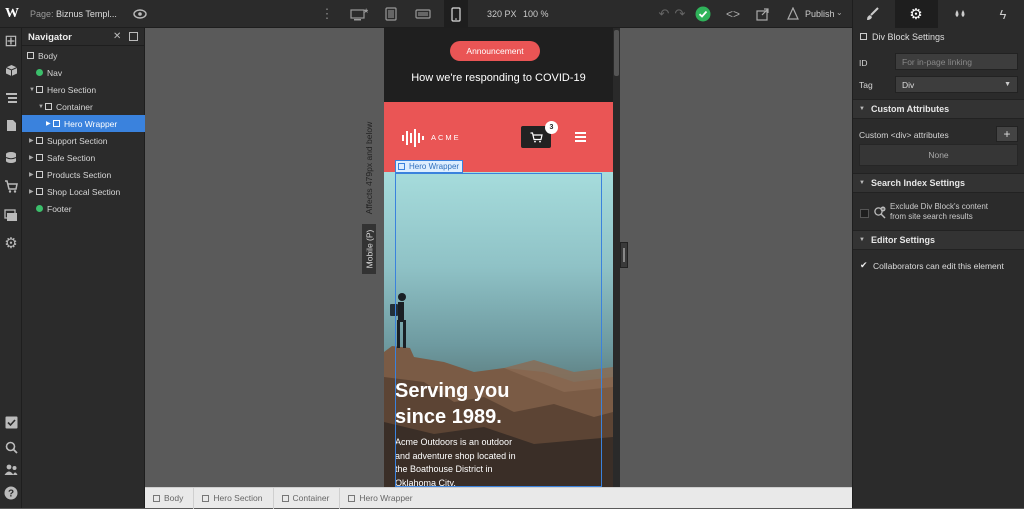  Describe the element at coordinates (864, 213) in the screenshot. I see `exclude-checkbox` at that location.